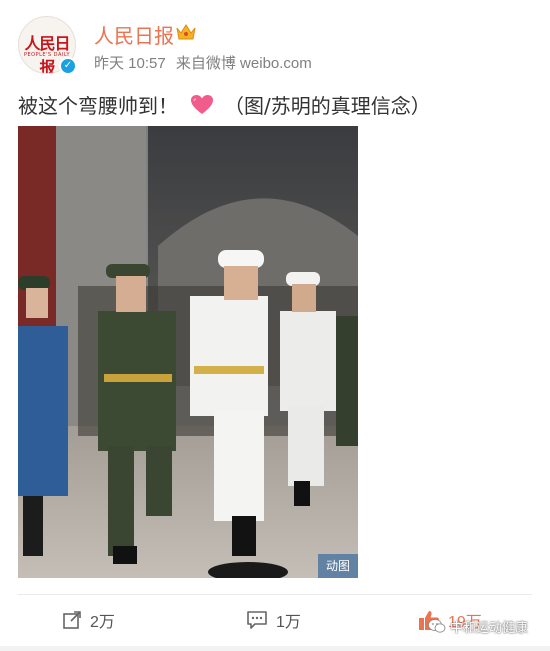 This screenshot has height=651, width=550. Describe the element at coordinates (134, 34) in the screenshot. I see `username: 人民日报` at that location.